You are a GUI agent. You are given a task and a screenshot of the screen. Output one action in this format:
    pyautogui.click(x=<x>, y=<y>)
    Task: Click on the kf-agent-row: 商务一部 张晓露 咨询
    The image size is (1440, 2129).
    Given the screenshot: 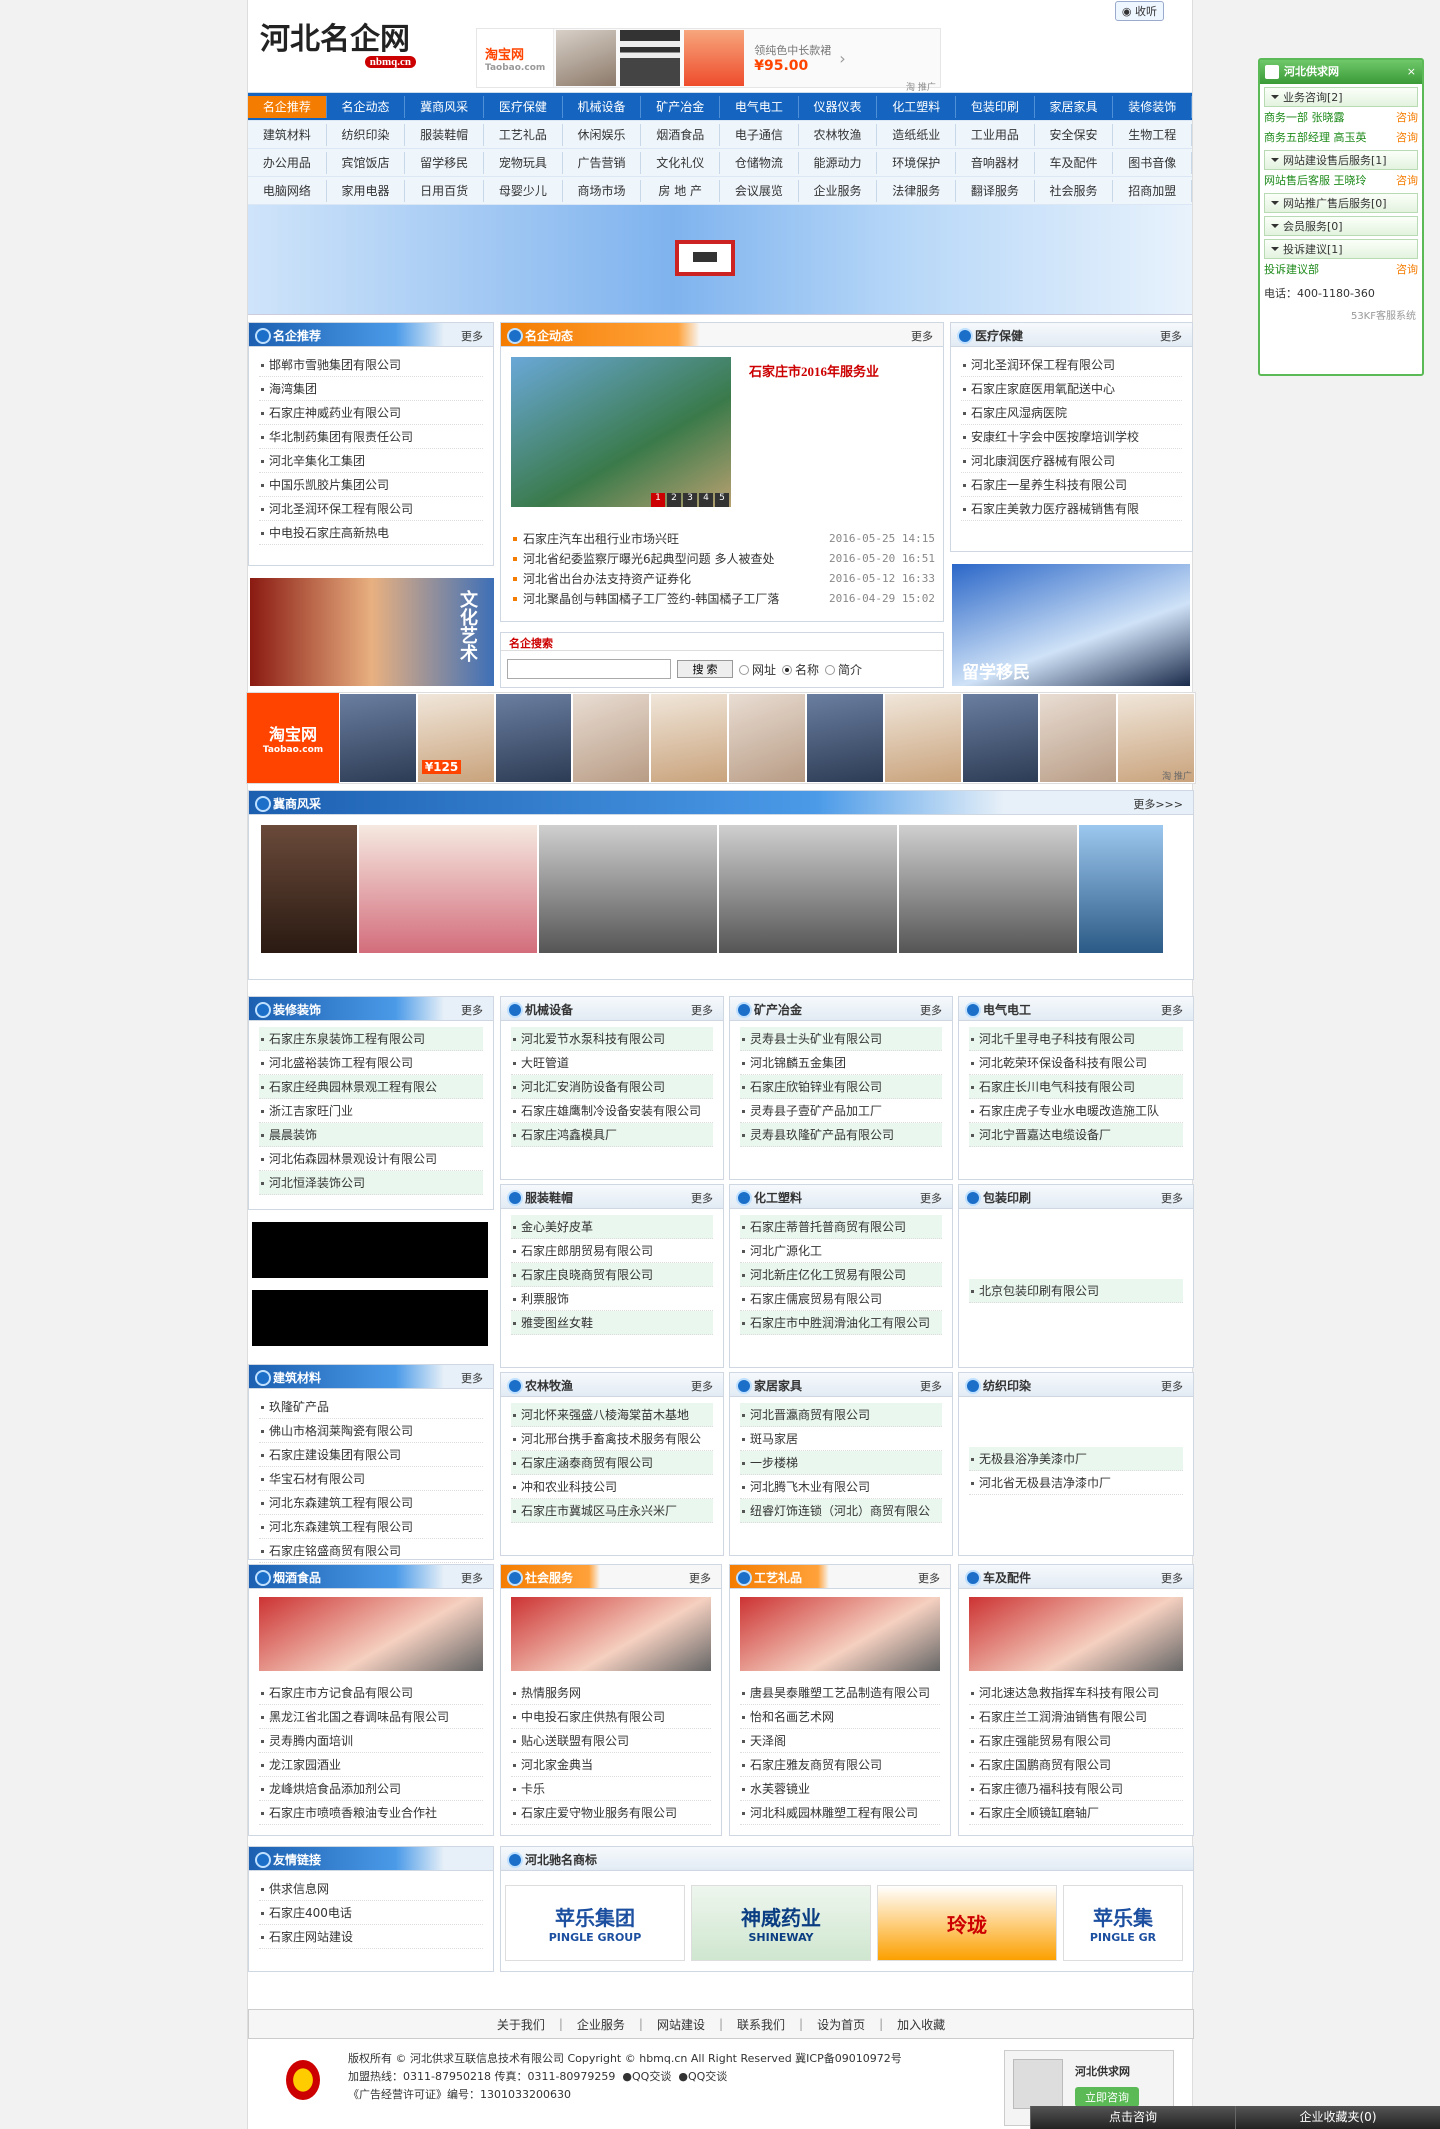 What is the action you would take?
    pyautogui.click(x=1341, y=117)
    